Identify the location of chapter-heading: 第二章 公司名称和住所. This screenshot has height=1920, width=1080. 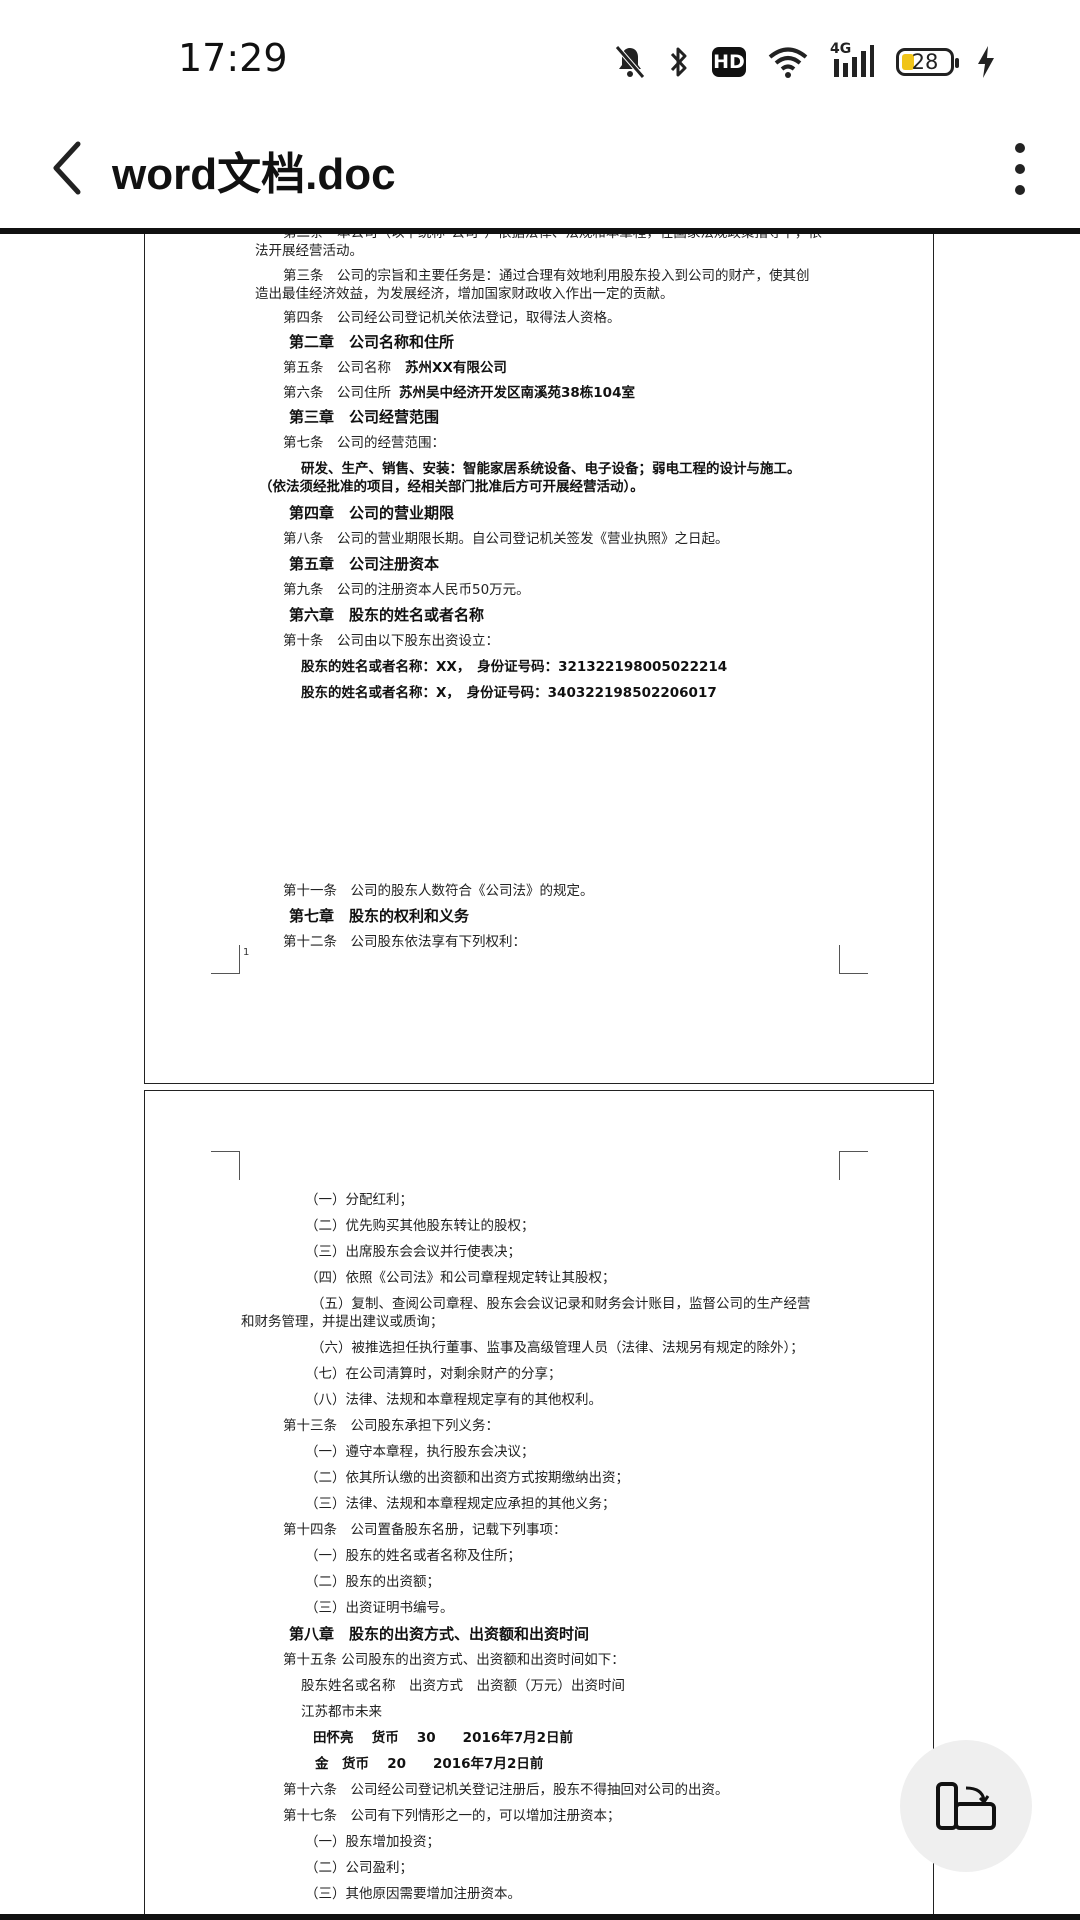
(372, 342).